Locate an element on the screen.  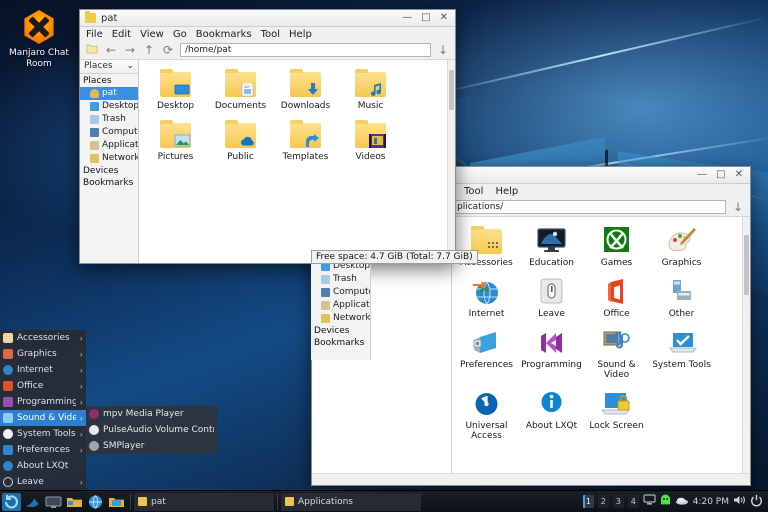
filemanager-quick-icon is located at coordinates (74, 502).